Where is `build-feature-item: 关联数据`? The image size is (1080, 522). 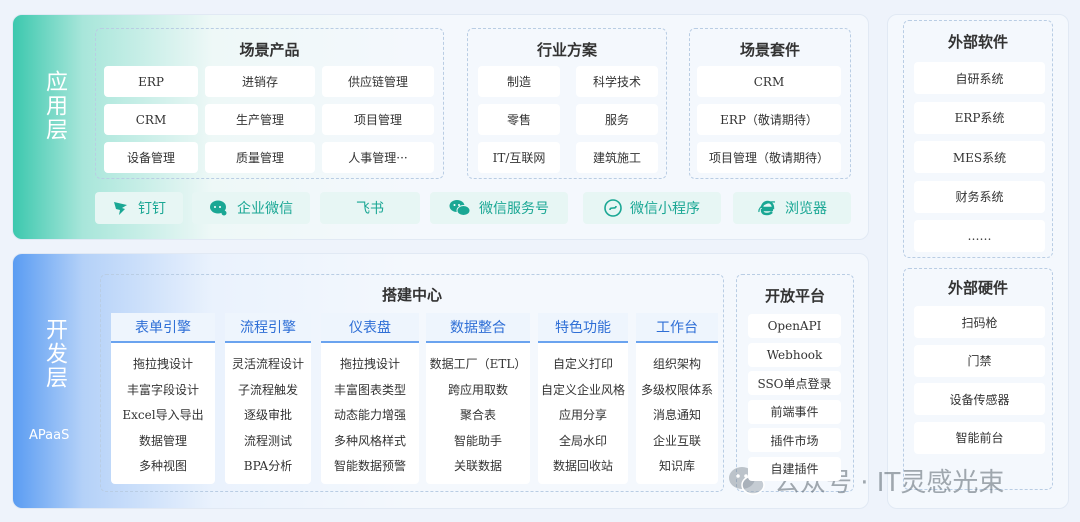 build-feature-item: 关联数据 is located at coordinates (477, 466).